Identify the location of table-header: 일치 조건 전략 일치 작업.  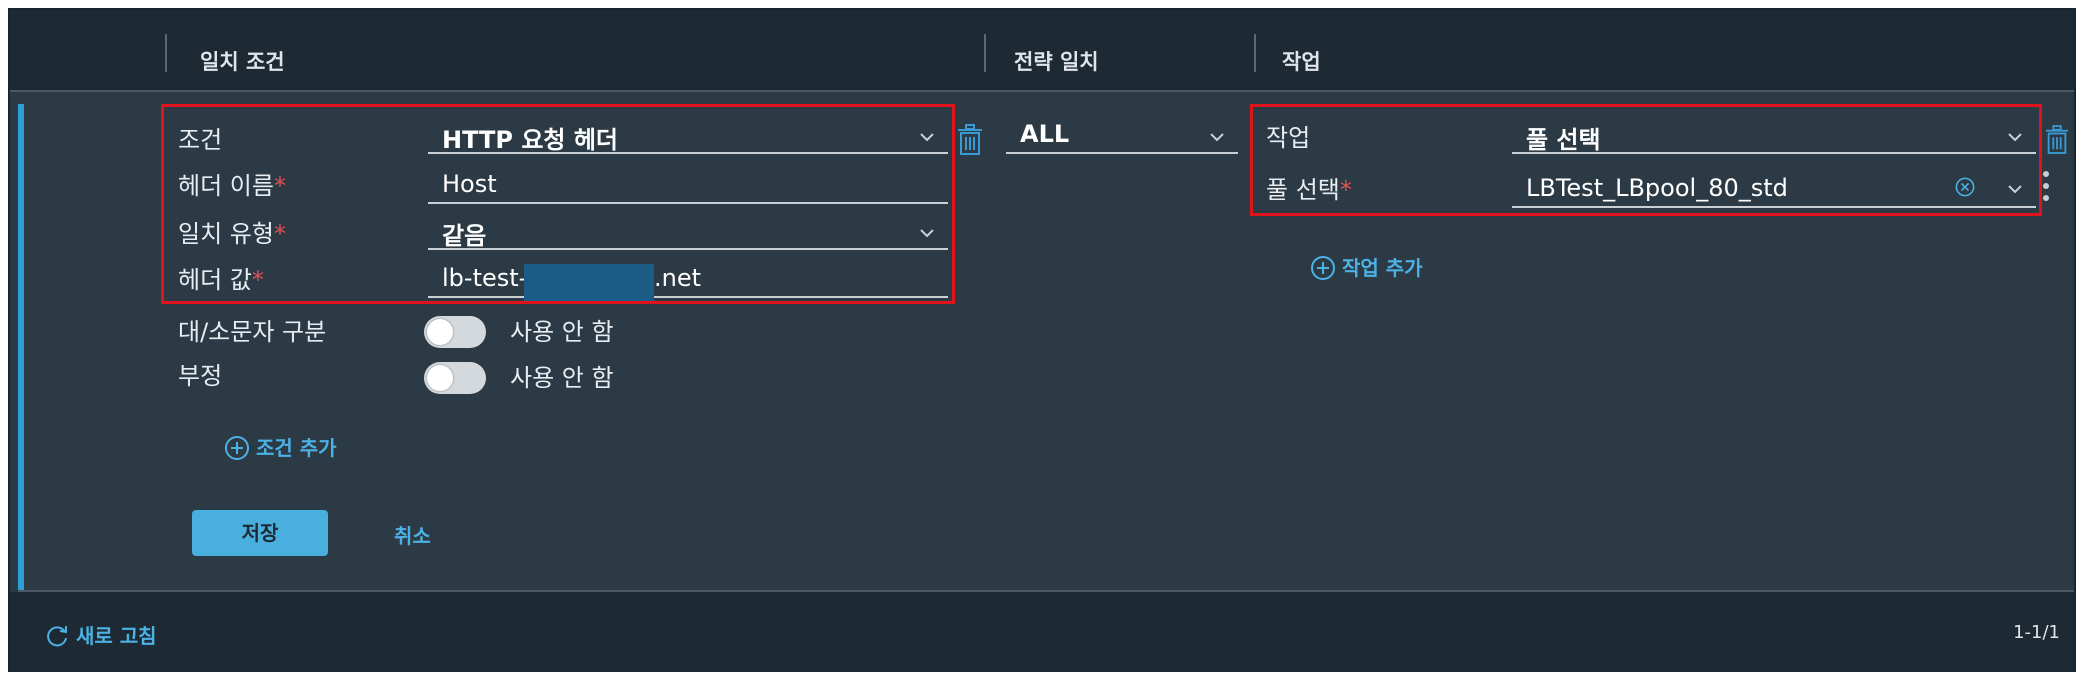
(1042, 51).